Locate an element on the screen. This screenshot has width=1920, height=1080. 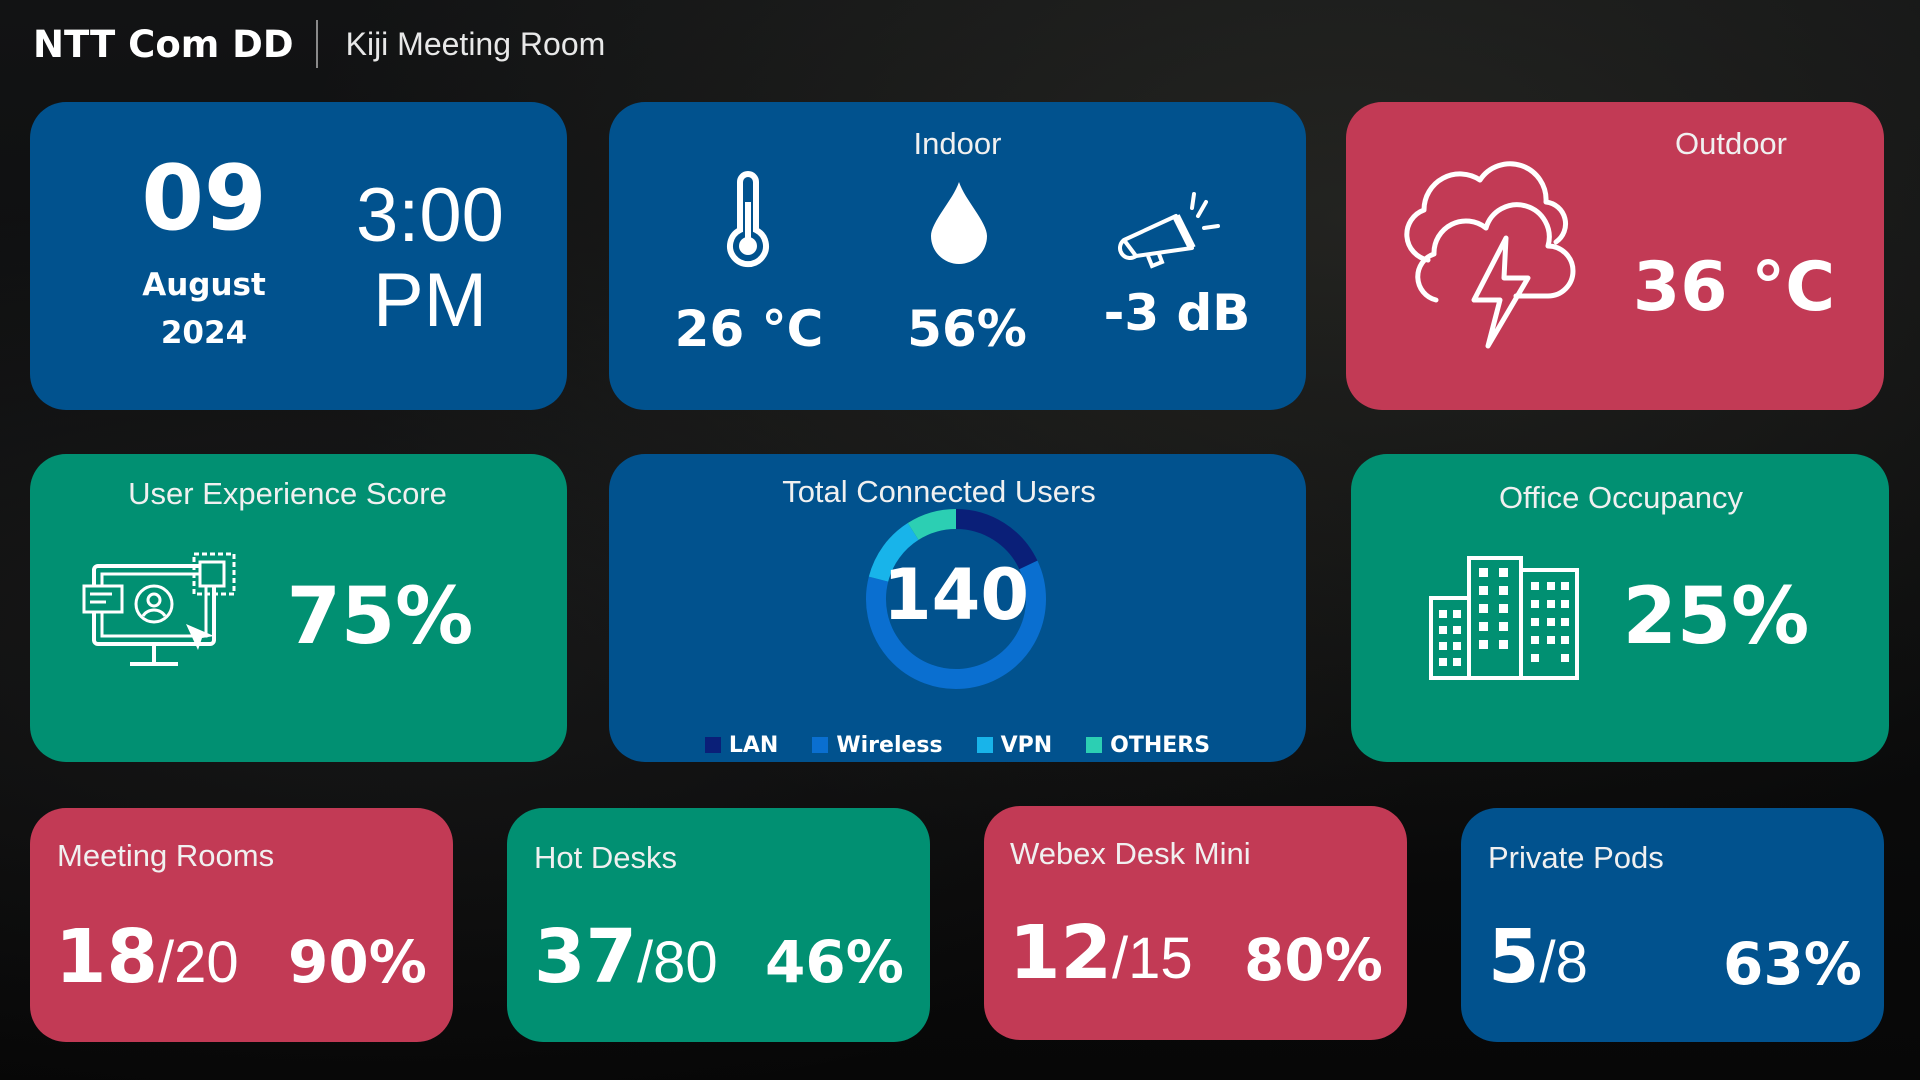
webex-desk-mini-used: 12 is located at coordinates (1060, 953).